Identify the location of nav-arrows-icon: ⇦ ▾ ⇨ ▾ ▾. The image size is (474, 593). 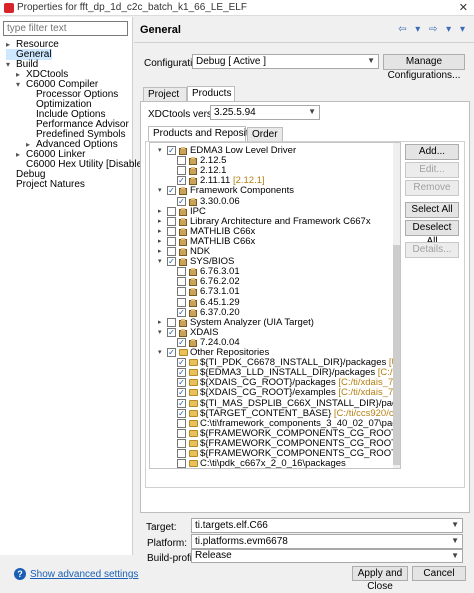
(433, 29).